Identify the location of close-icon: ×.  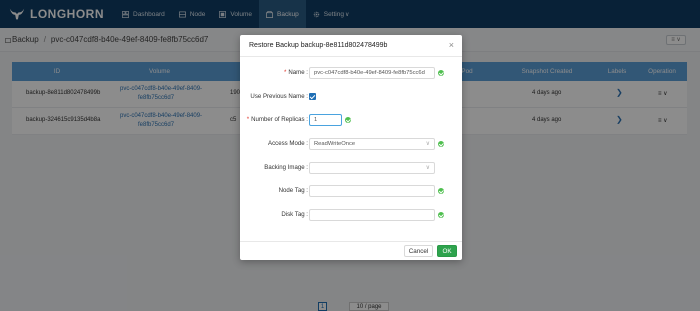
(451, 45).